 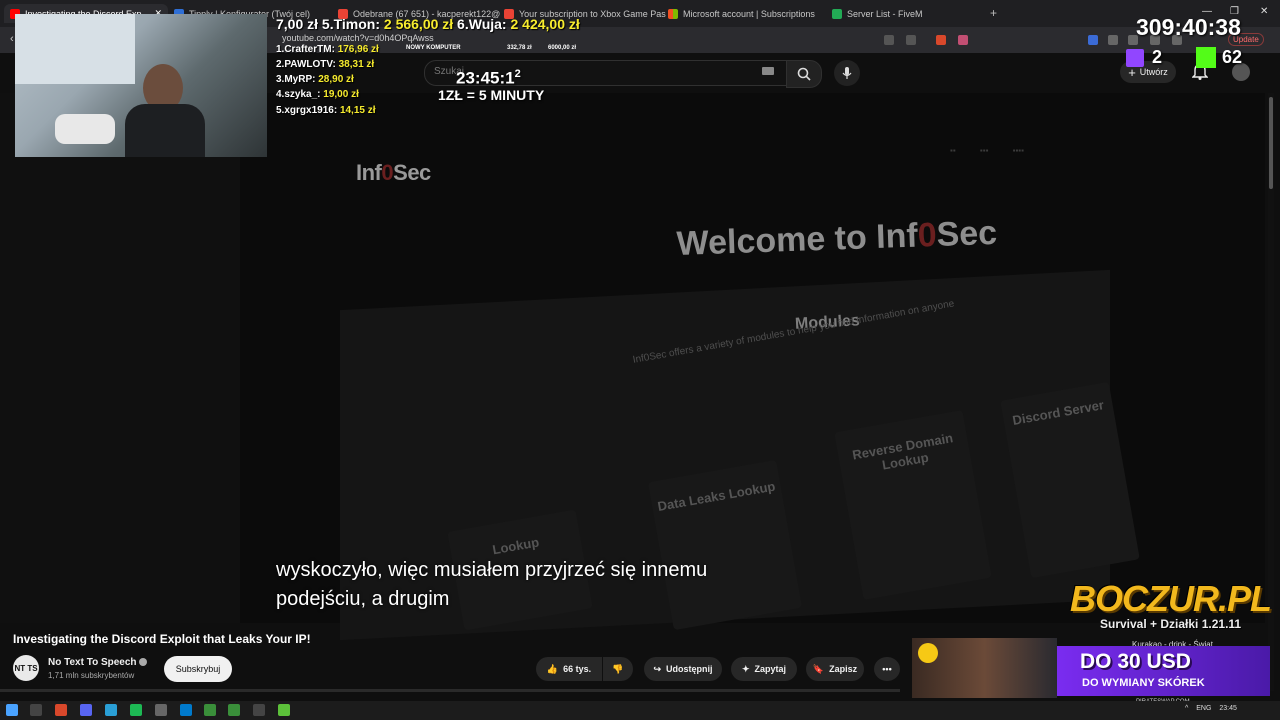 I want to click on telegram-icon, so click(x=111, y=710).